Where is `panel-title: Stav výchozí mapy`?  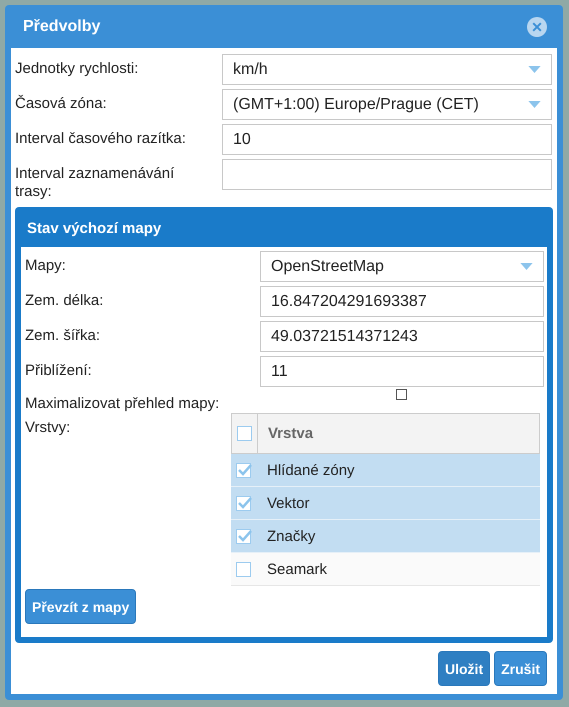
panel-title: Stav výchozí mapy is located at coordinates (94, 229).